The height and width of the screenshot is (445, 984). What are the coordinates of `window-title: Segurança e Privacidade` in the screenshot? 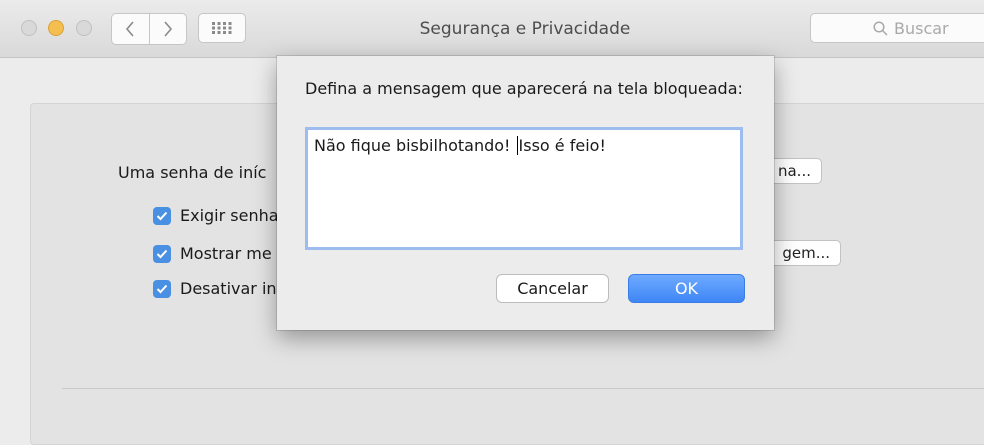 It's located at (525, 29).